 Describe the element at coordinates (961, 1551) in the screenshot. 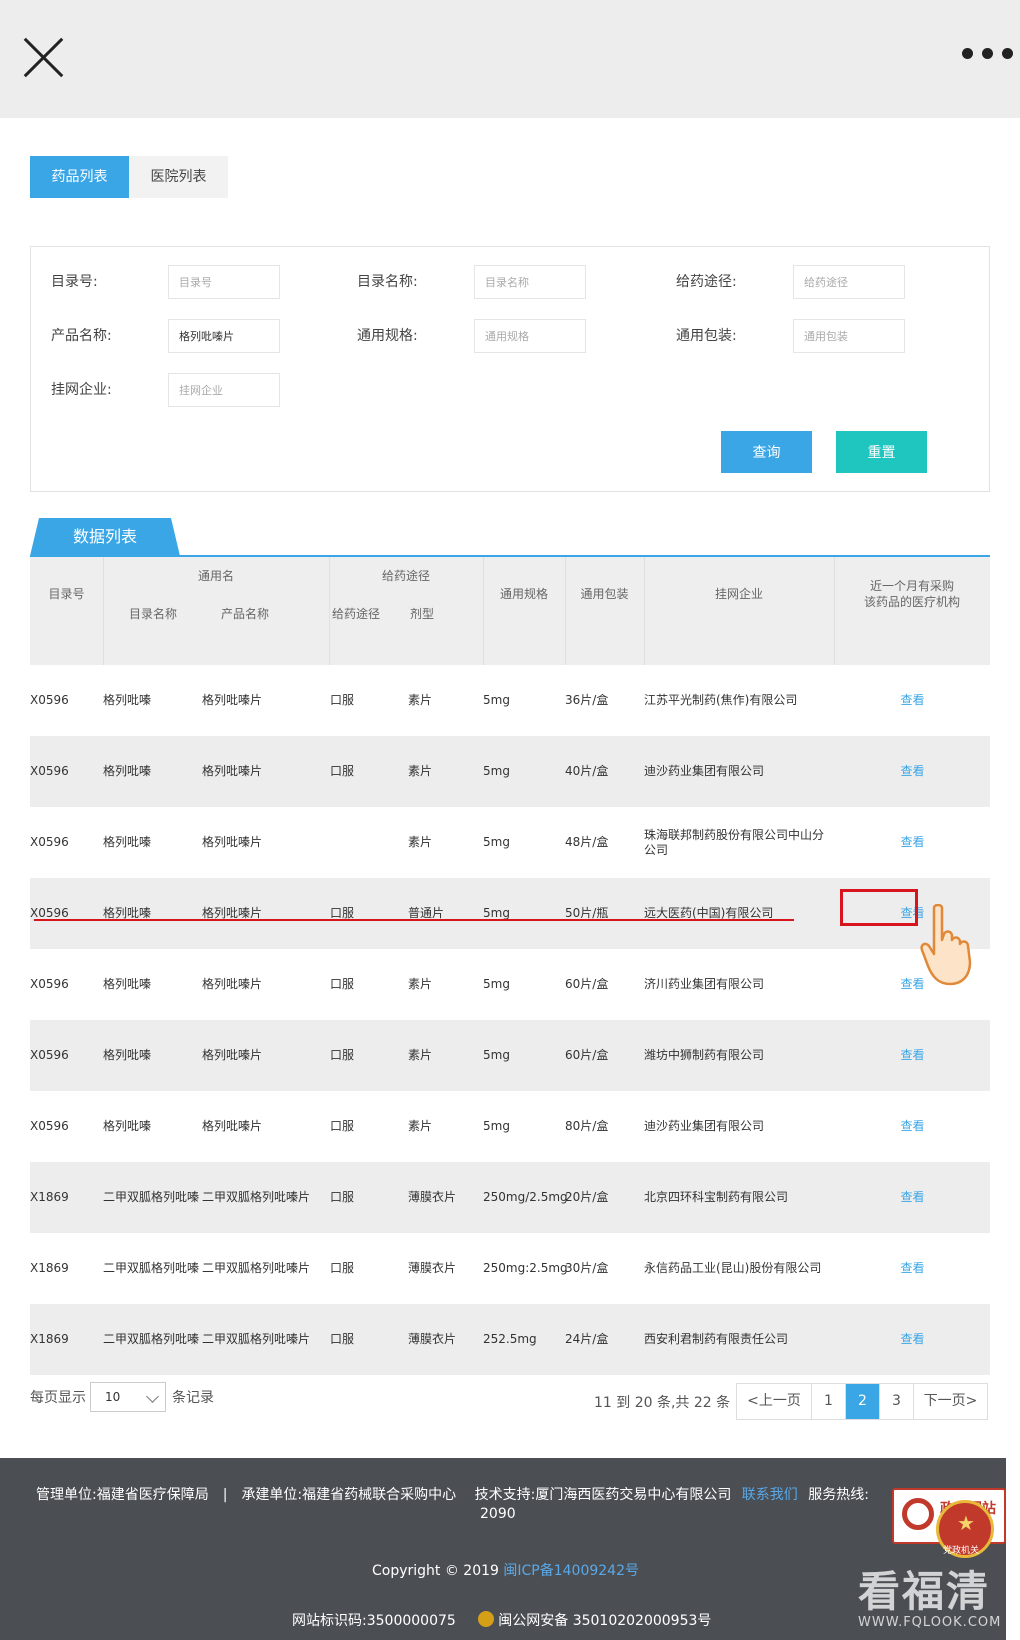

I see `emblem-text: 党政机关` at that location.